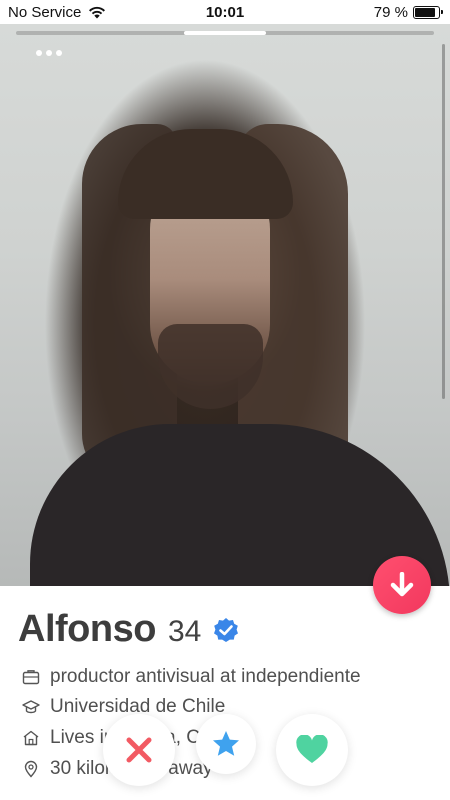 This screenshot has height=800, width=450. Describe the element at coordinates (443, 221) in the screenshot. I see `scrollbar` at that location.